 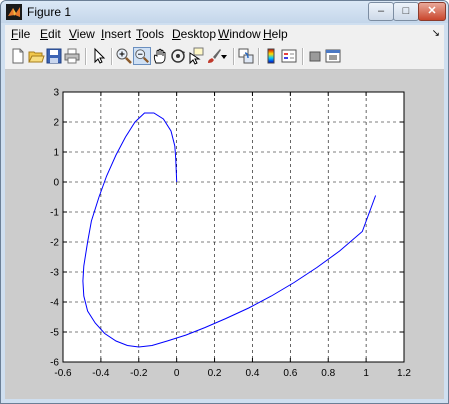 I want to click on matlab-icon, so click(x=14, y=12).